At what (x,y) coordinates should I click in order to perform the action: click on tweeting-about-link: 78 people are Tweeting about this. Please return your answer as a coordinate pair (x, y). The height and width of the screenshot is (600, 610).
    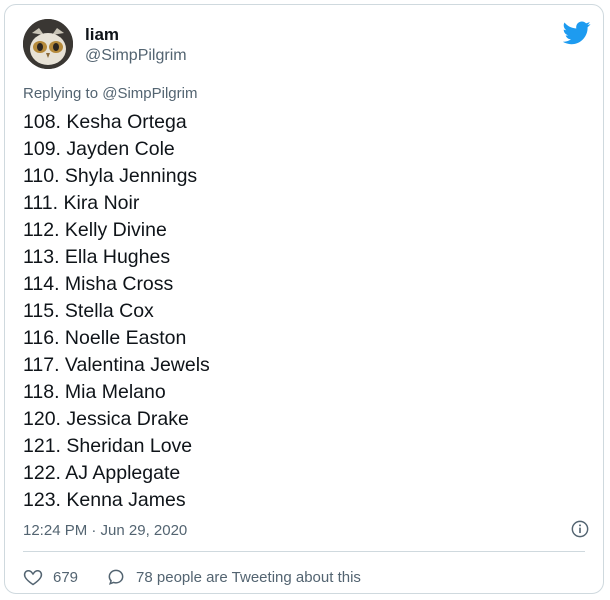
    Looking at the image, I should click on (233, 577).